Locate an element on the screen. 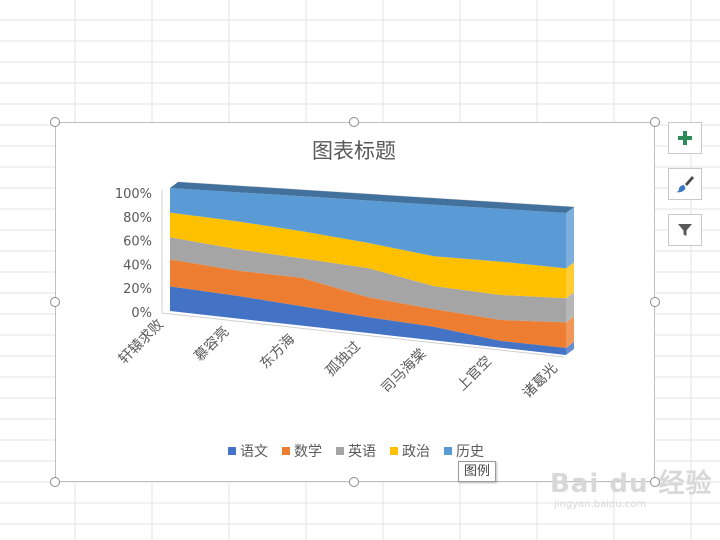 The width and height of the screenshot is (720, 540). legend-label: 历史 is located at coordinates (470, 452).